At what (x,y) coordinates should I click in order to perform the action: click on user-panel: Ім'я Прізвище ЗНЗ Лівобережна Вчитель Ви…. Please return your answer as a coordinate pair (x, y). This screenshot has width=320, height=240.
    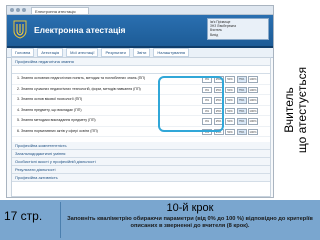
    Looking at the image, I should click on (238, 29).